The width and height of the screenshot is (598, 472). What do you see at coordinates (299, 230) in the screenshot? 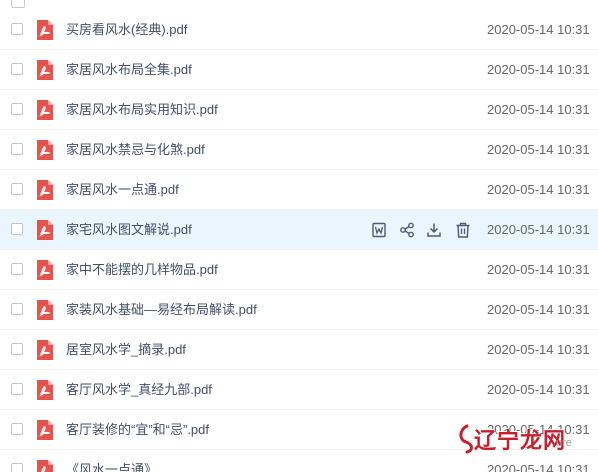
I see `file-row-hovered: 家宅风水图文解说.pdf 2020-05-14 10:31` at bounding box center [299, 230].